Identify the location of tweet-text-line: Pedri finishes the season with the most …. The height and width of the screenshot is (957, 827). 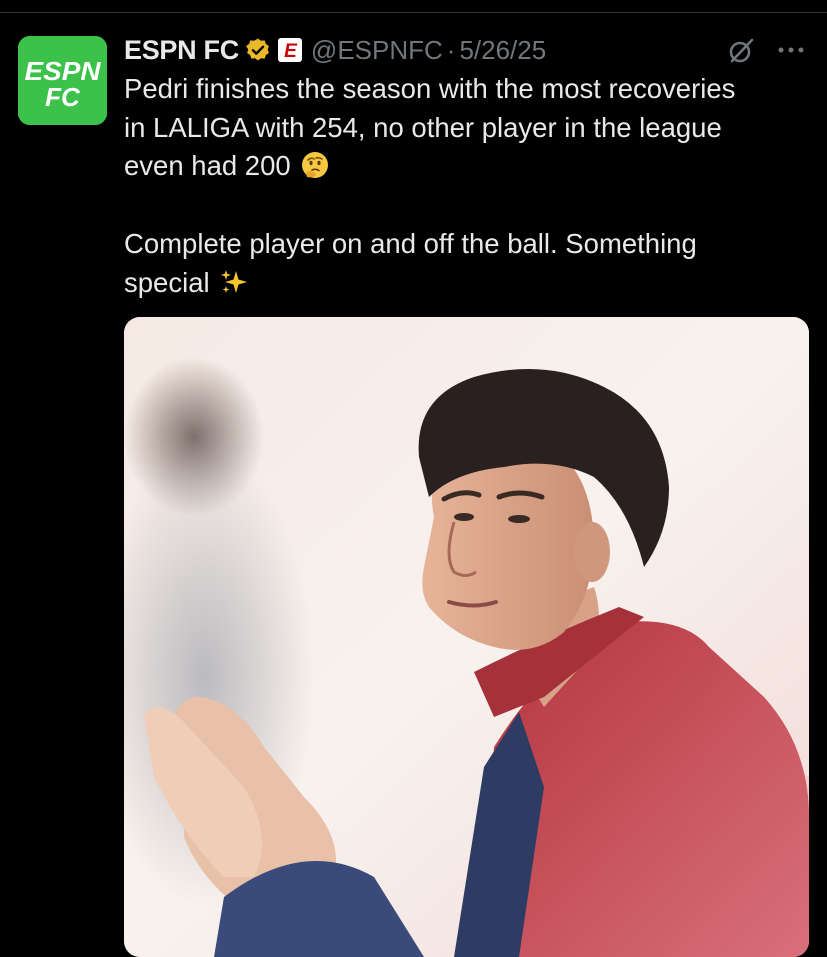
(430, 88).